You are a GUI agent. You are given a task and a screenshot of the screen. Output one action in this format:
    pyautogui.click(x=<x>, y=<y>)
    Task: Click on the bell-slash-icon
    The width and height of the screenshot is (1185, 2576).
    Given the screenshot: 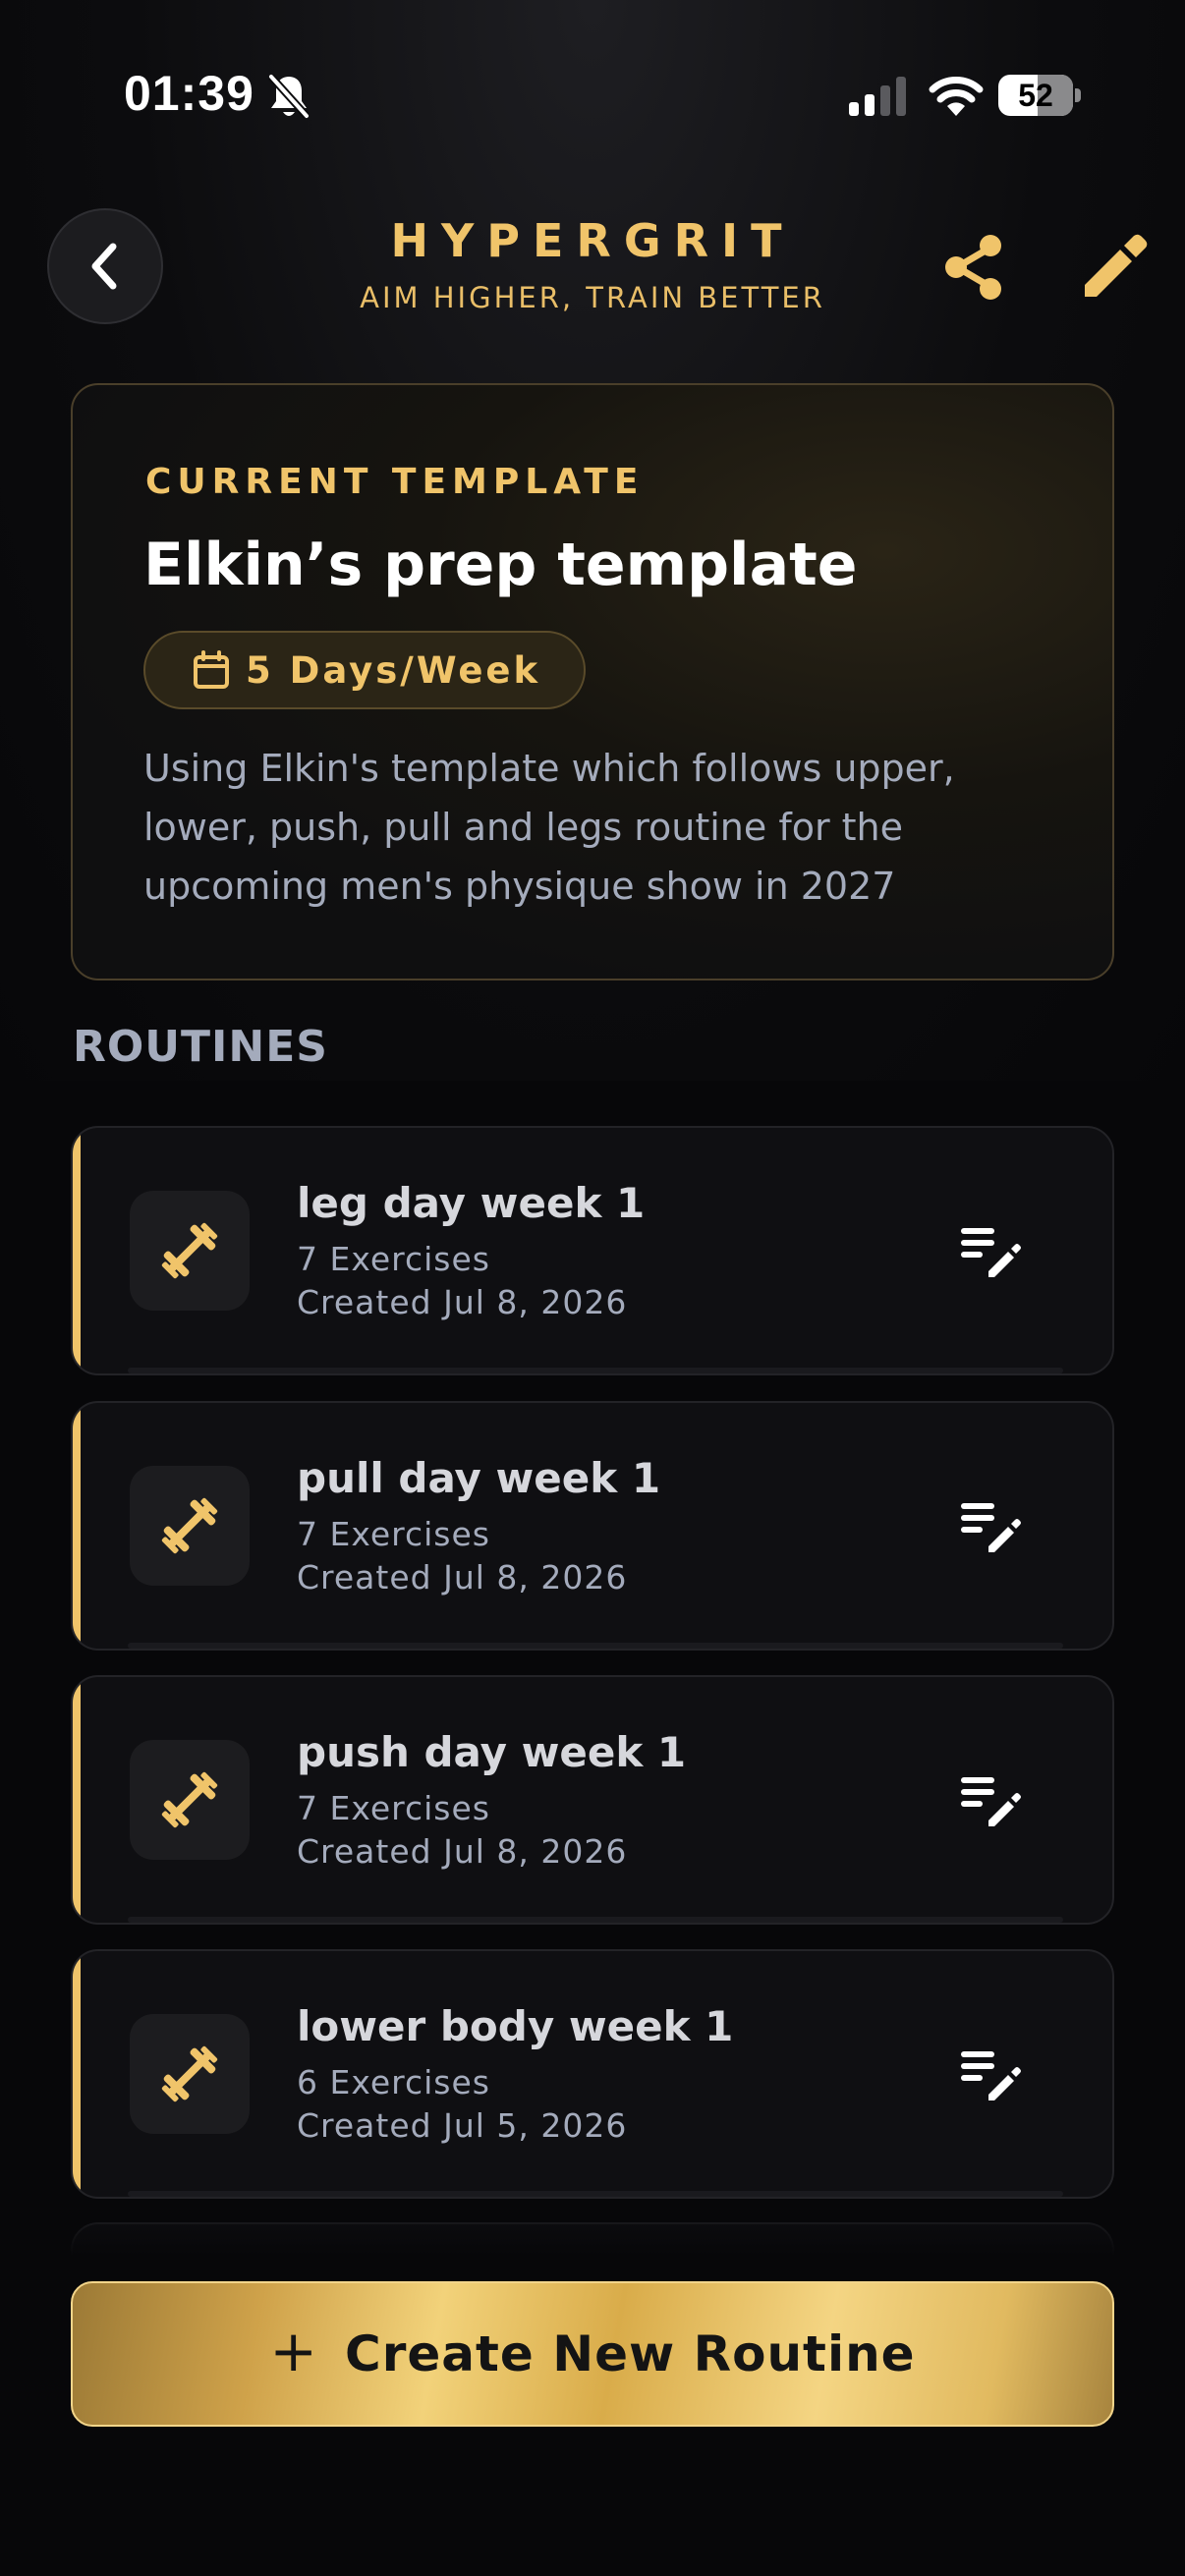 What is the action you would take?
    pyautogui.click(x=289, y=96)
    